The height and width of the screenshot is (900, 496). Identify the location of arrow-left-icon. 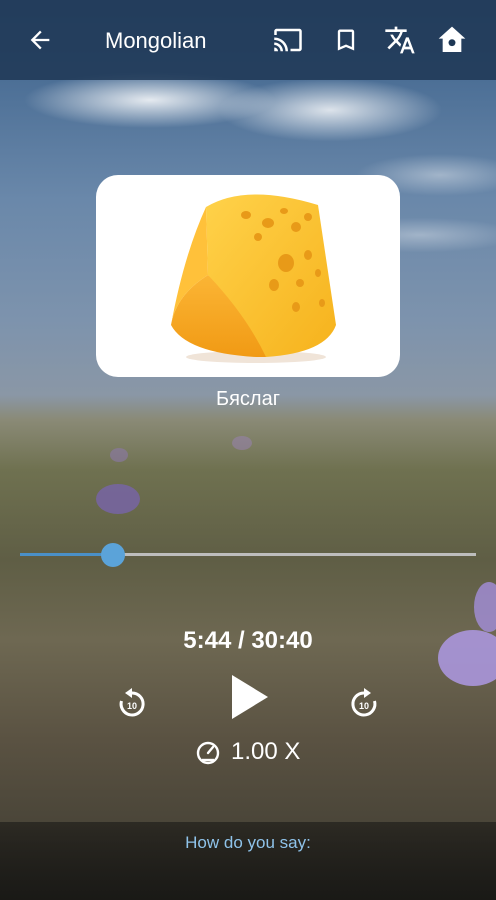
(40, 40).